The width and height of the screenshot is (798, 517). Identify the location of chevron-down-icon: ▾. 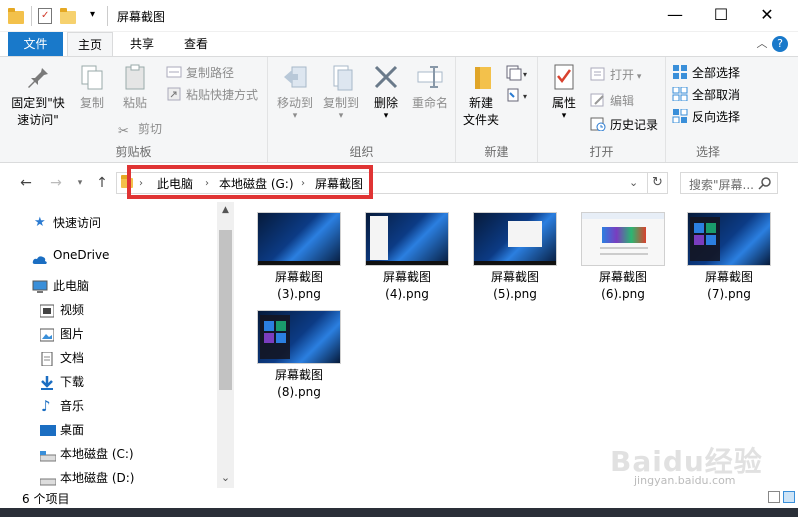
(295, 116).